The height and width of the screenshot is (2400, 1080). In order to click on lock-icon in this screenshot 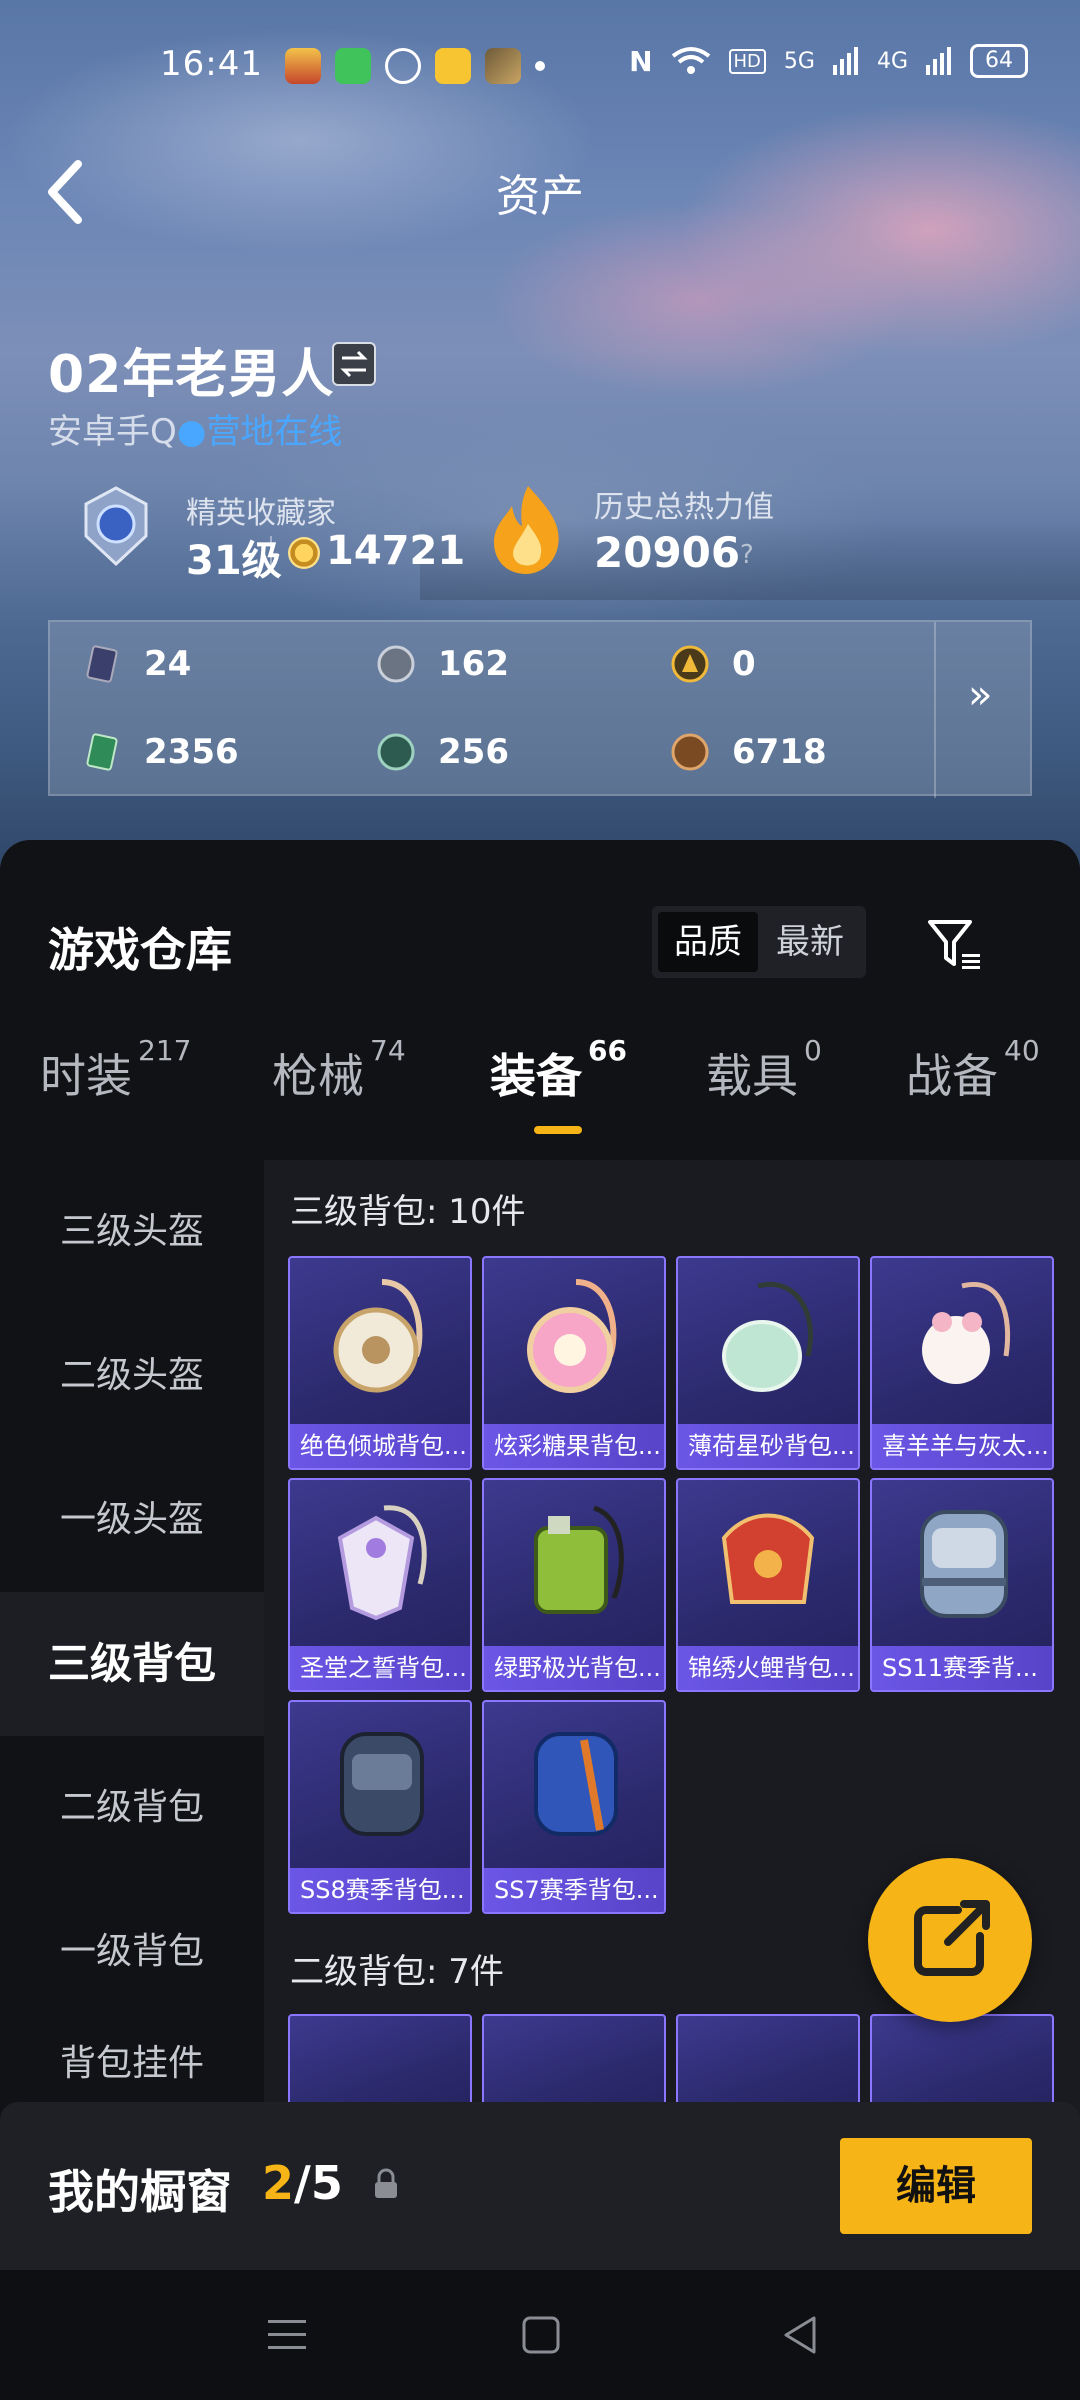, I will do `click(386, 2183)`.